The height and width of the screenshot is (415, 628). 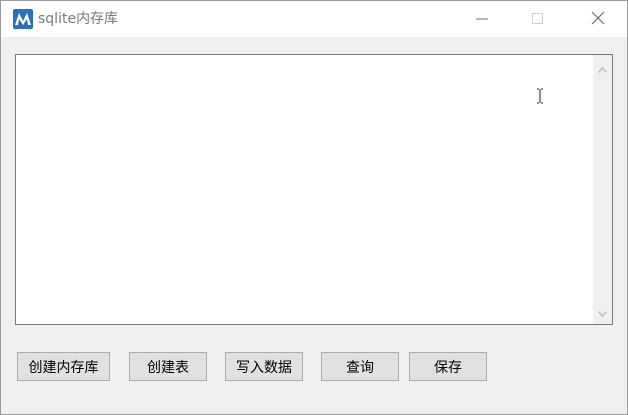 What do you see at coordinates (360, 366) in the screenshot?
I see `query-button: 查询` at bounding box center [360, 366].